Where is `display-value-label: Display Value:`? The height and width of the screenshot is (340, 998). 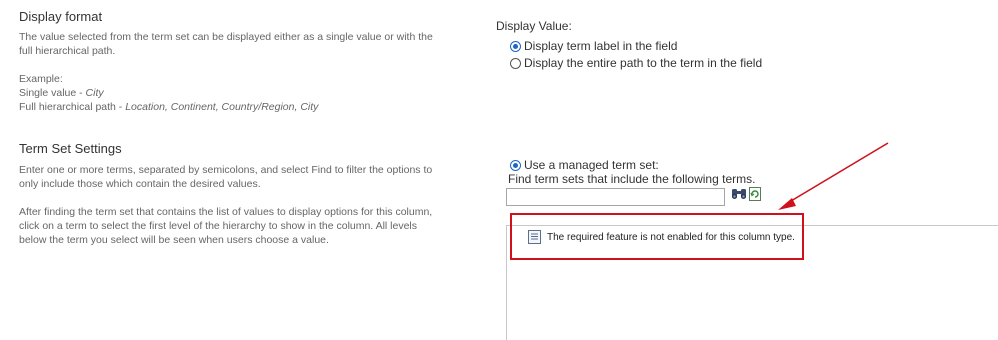
display-value-label: Display Value: is located at coordinates (534, 26).